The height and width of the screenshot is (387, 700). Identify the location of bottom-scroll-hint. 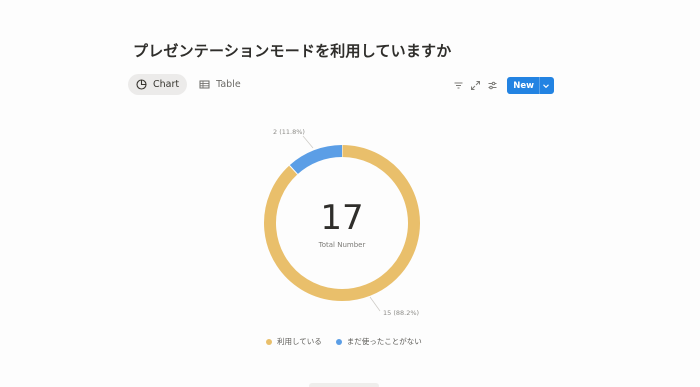
(344, 385).